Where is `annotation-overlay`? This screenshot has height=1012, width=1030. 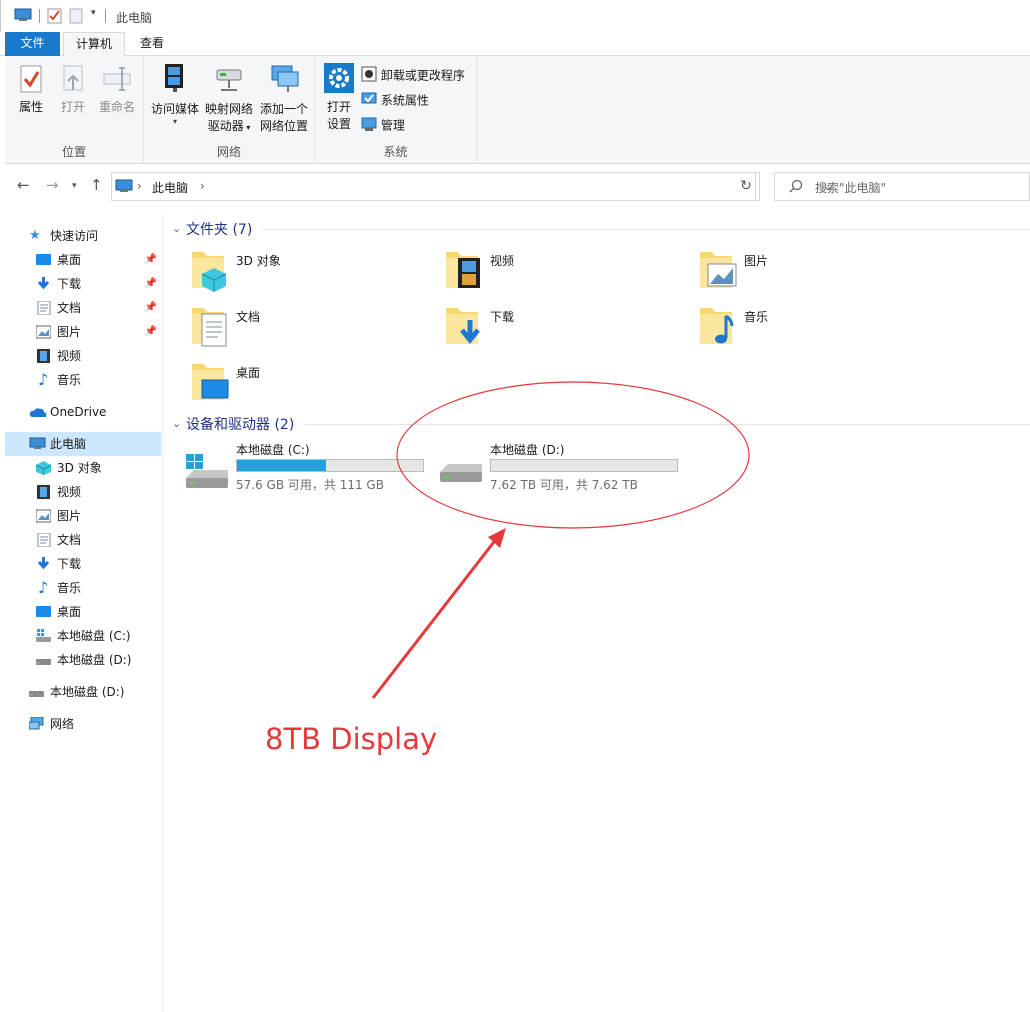 annotation-overlay is located at coordinates (560, 540).